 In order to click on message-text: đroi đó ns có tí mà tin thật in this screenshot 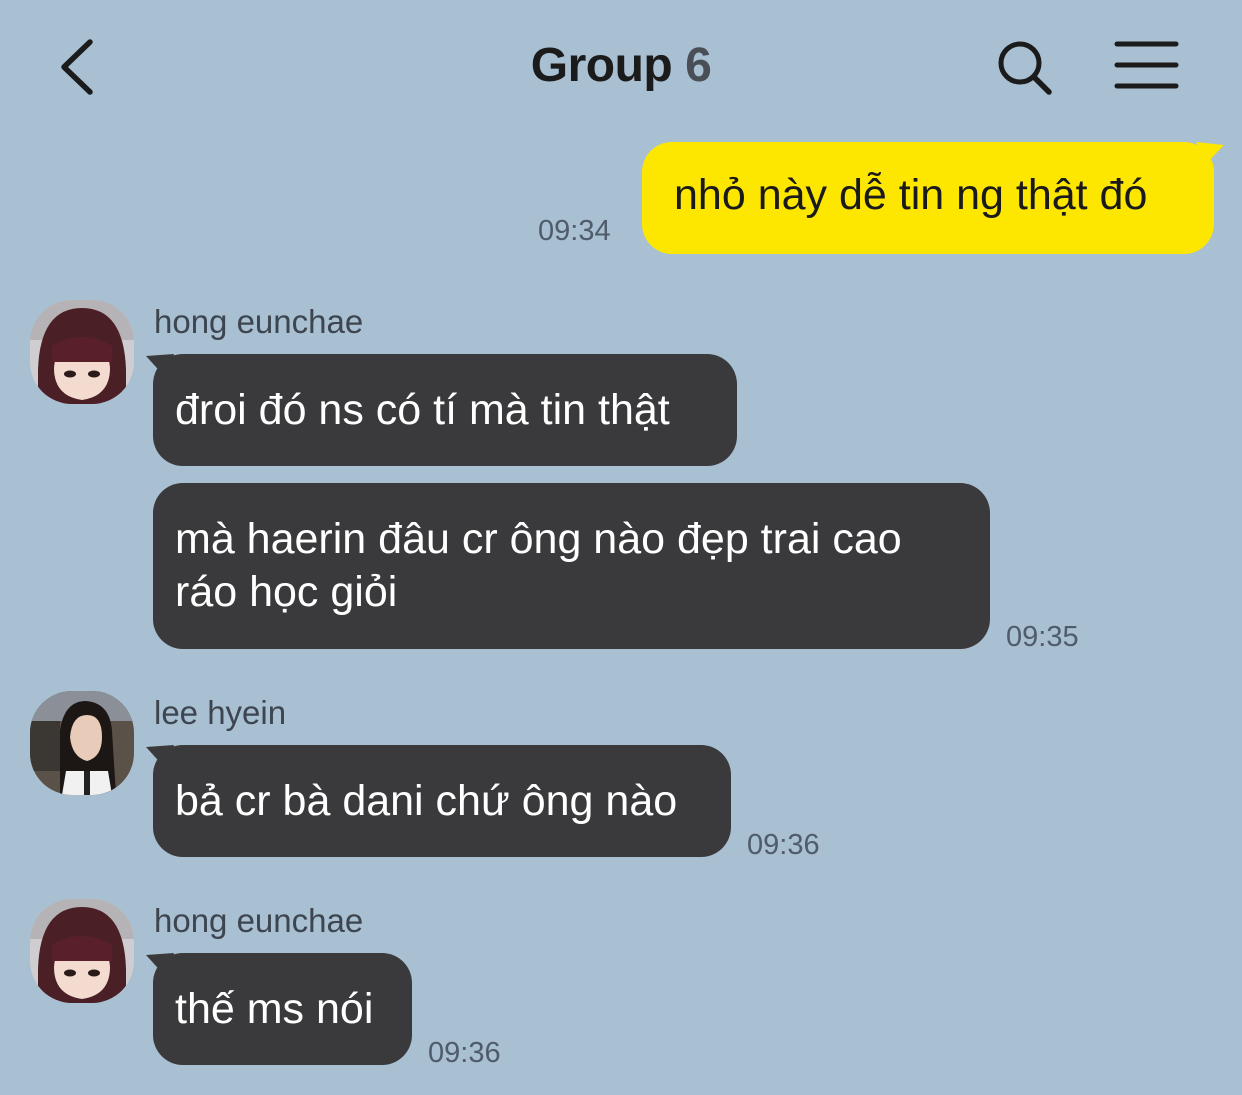, I will do `click(422, 410)`.